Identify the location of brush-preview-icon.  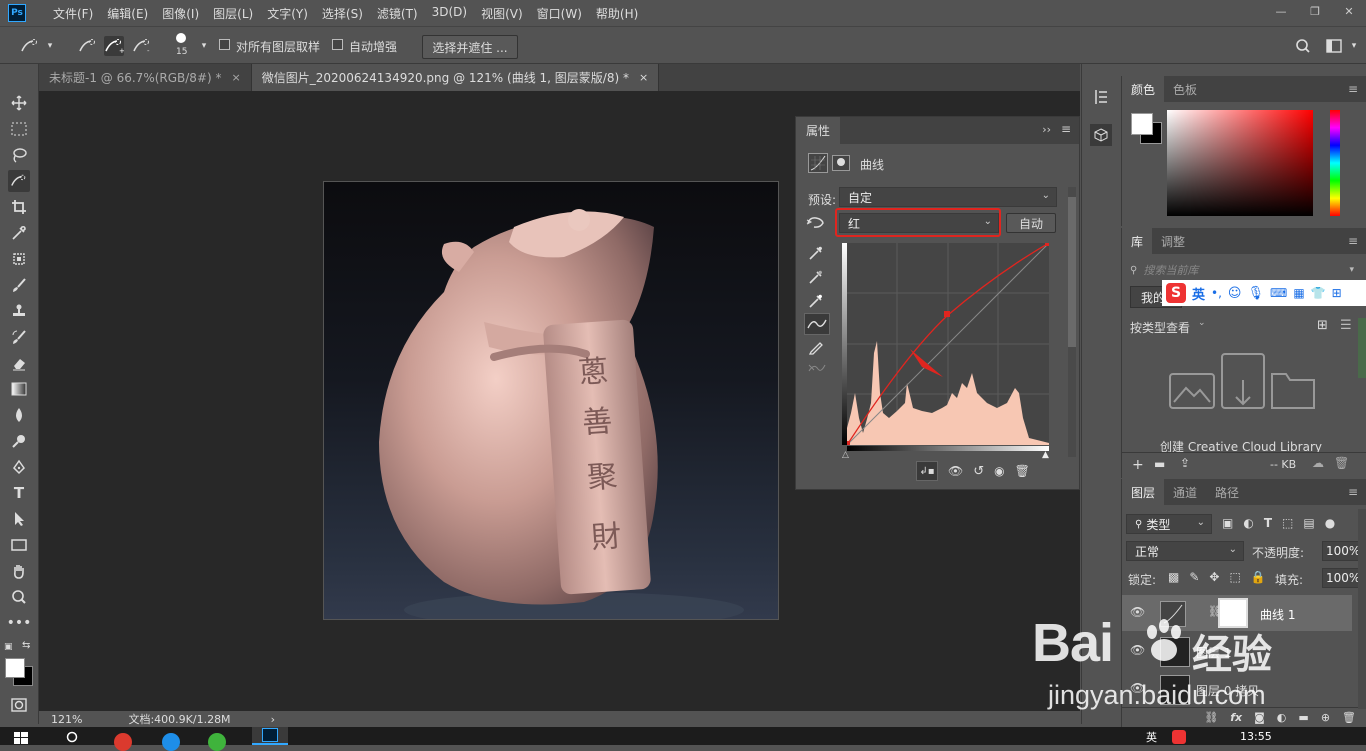
(181, 38).